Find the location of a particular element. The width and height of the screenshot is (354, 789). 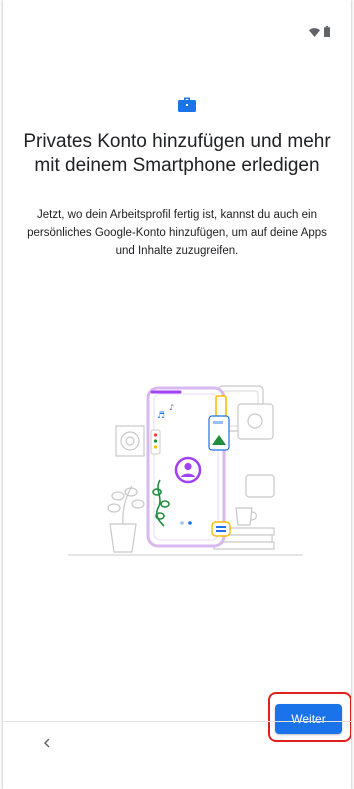

briefcase-icon is located at coordinates (187, 104).